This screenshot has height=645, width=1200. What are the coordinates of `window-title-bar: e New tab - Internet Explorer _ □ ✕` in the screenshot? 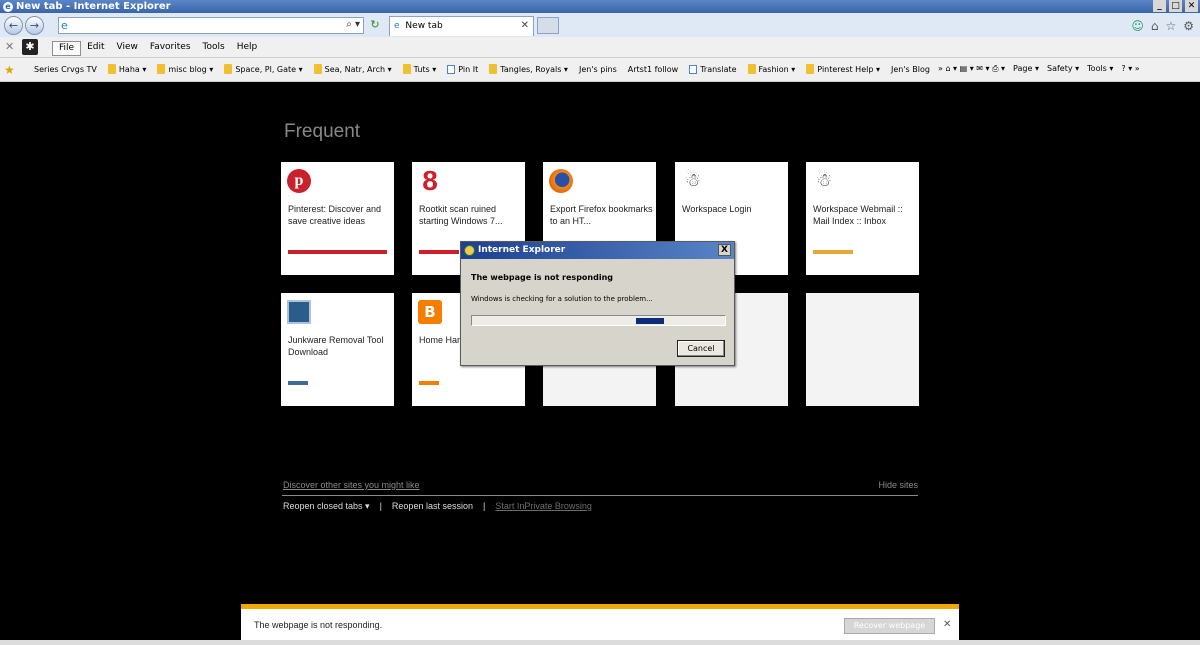 It's located at (600, 6).